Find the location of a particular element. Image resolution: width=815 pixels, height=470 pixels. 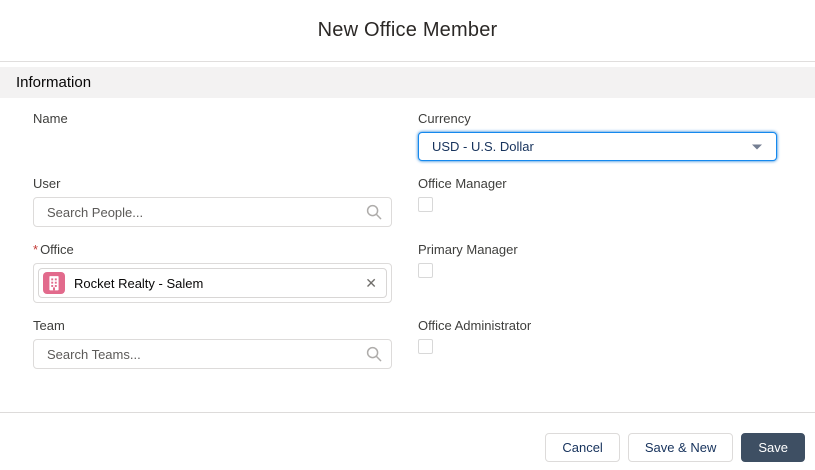

user-label: User is located at coordinates (47, 183).